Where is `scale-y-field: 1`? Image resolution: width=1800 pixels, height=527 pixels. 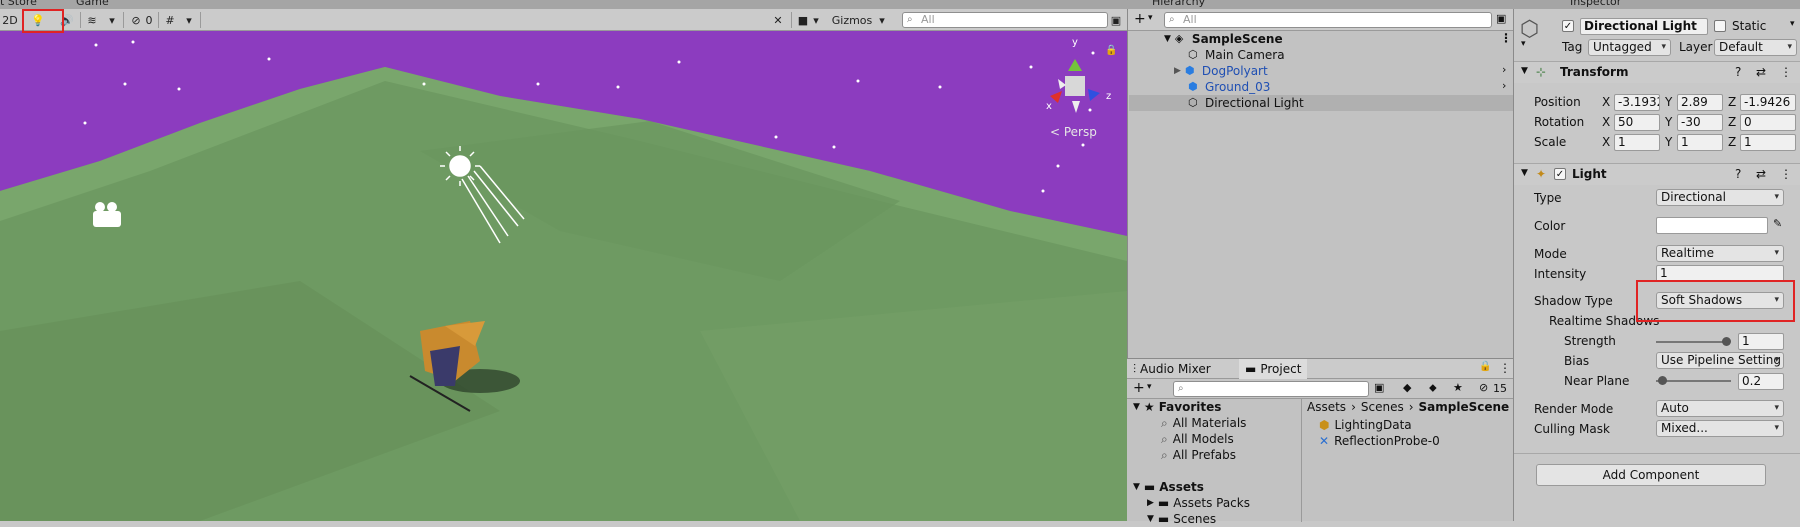
scale-y-field: 1 is located at coordinates (1700, 142).